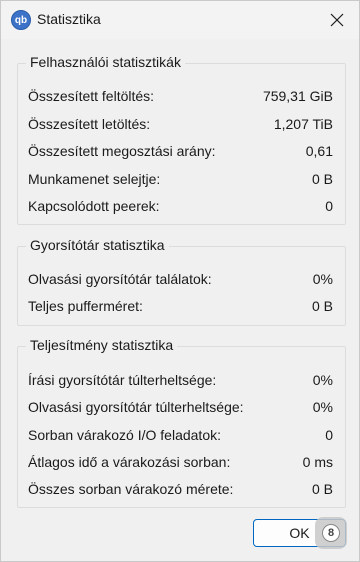  Describe the element at coordinates (120, 279) in the screenshot. I see `stat-label: Olvasási gyorsítótár találatok:` at that location.